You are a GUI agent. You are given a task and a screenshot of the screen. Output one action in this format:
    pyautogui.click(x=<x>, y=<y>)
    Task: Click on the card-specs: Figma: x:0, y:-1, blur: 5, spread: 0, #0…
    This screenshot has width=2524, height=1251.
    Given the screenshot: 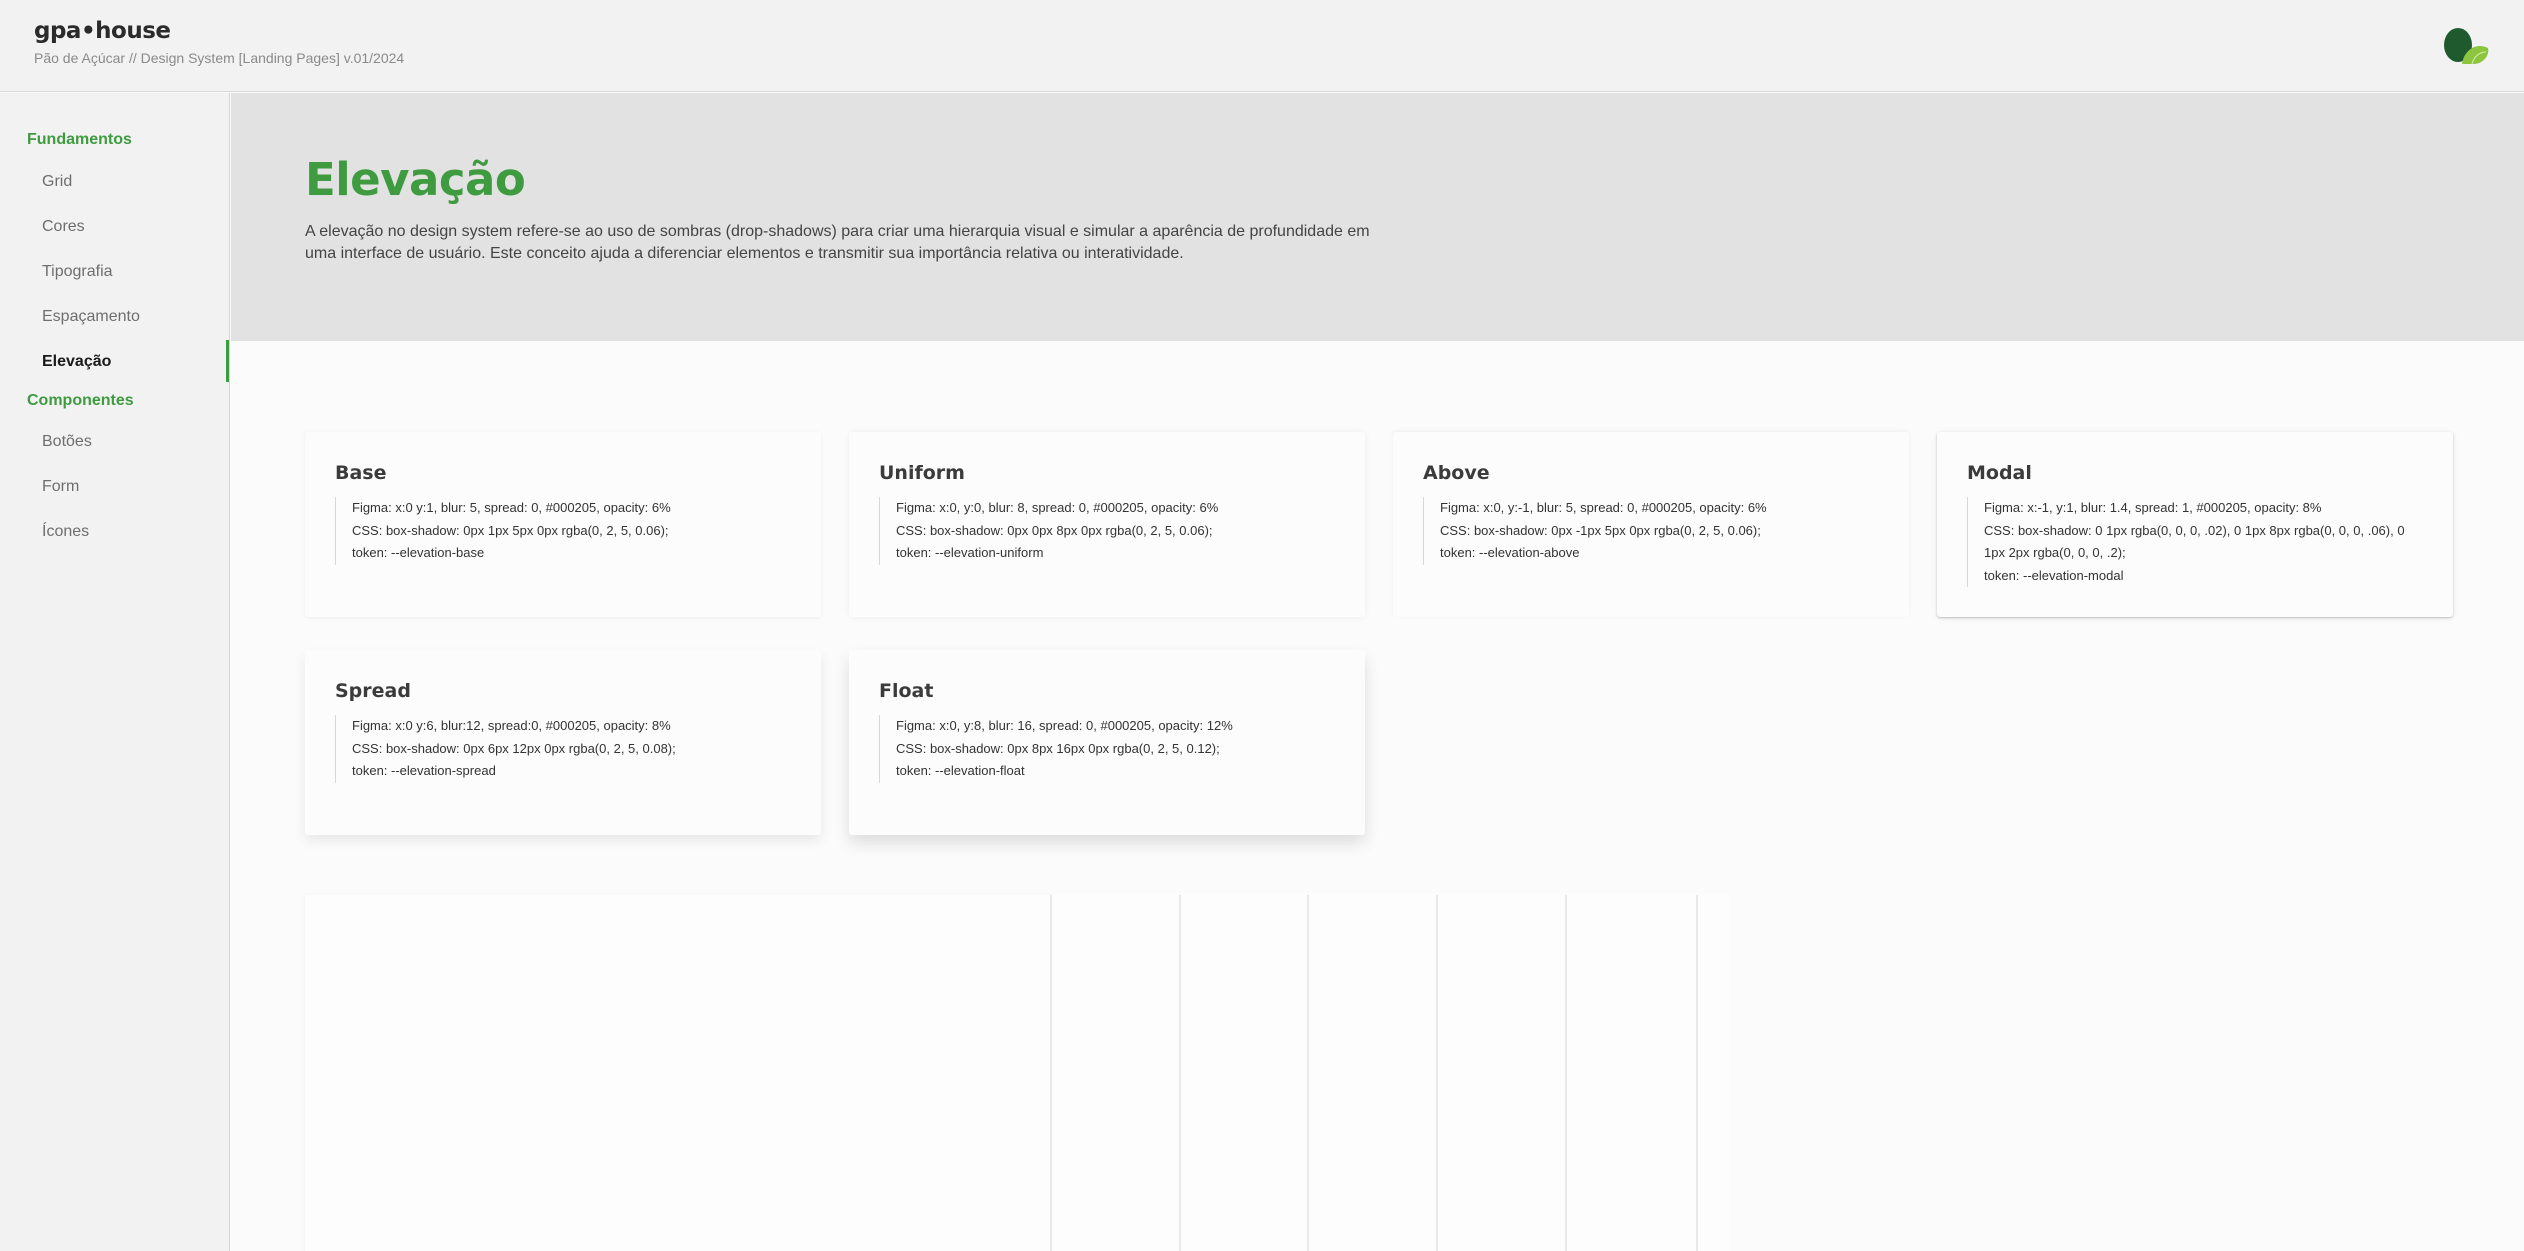 What is the action you would take?
    pyautogui.click(x=1652, y=531)
    